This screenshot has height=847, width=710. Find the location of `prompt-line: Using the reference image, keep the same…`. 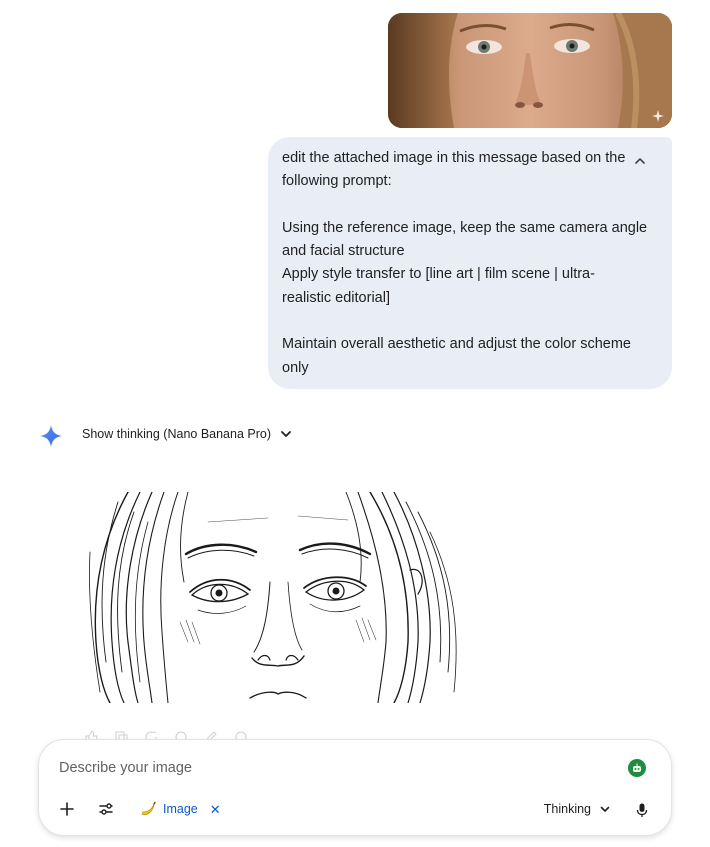

prompt-line: Using the reference image, keep the same… is located at coordinates (465, 227).